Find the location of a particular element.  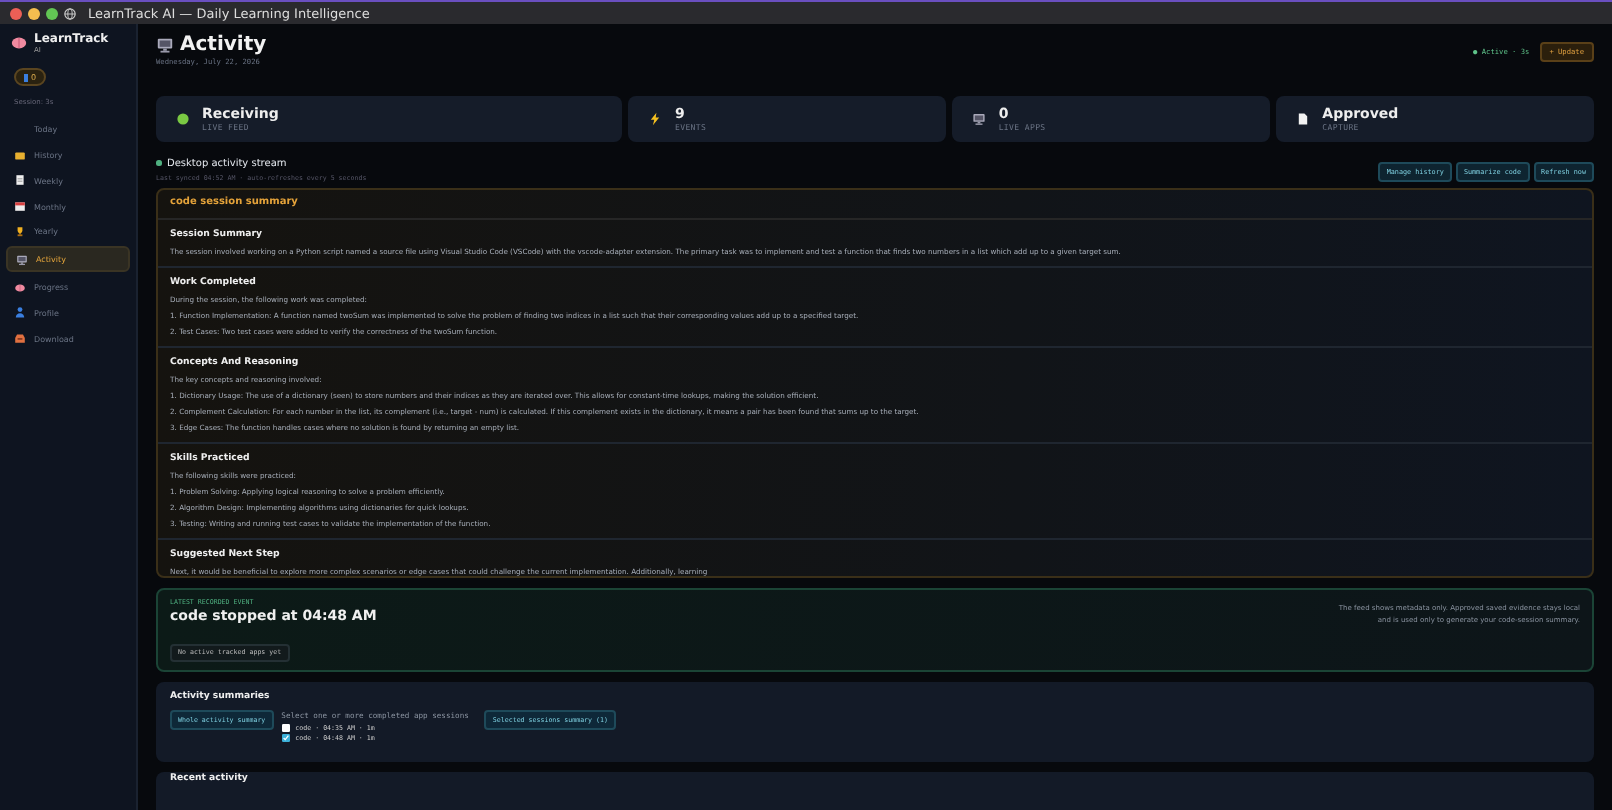

page-title: Activity is located at coordinates (223, 45).